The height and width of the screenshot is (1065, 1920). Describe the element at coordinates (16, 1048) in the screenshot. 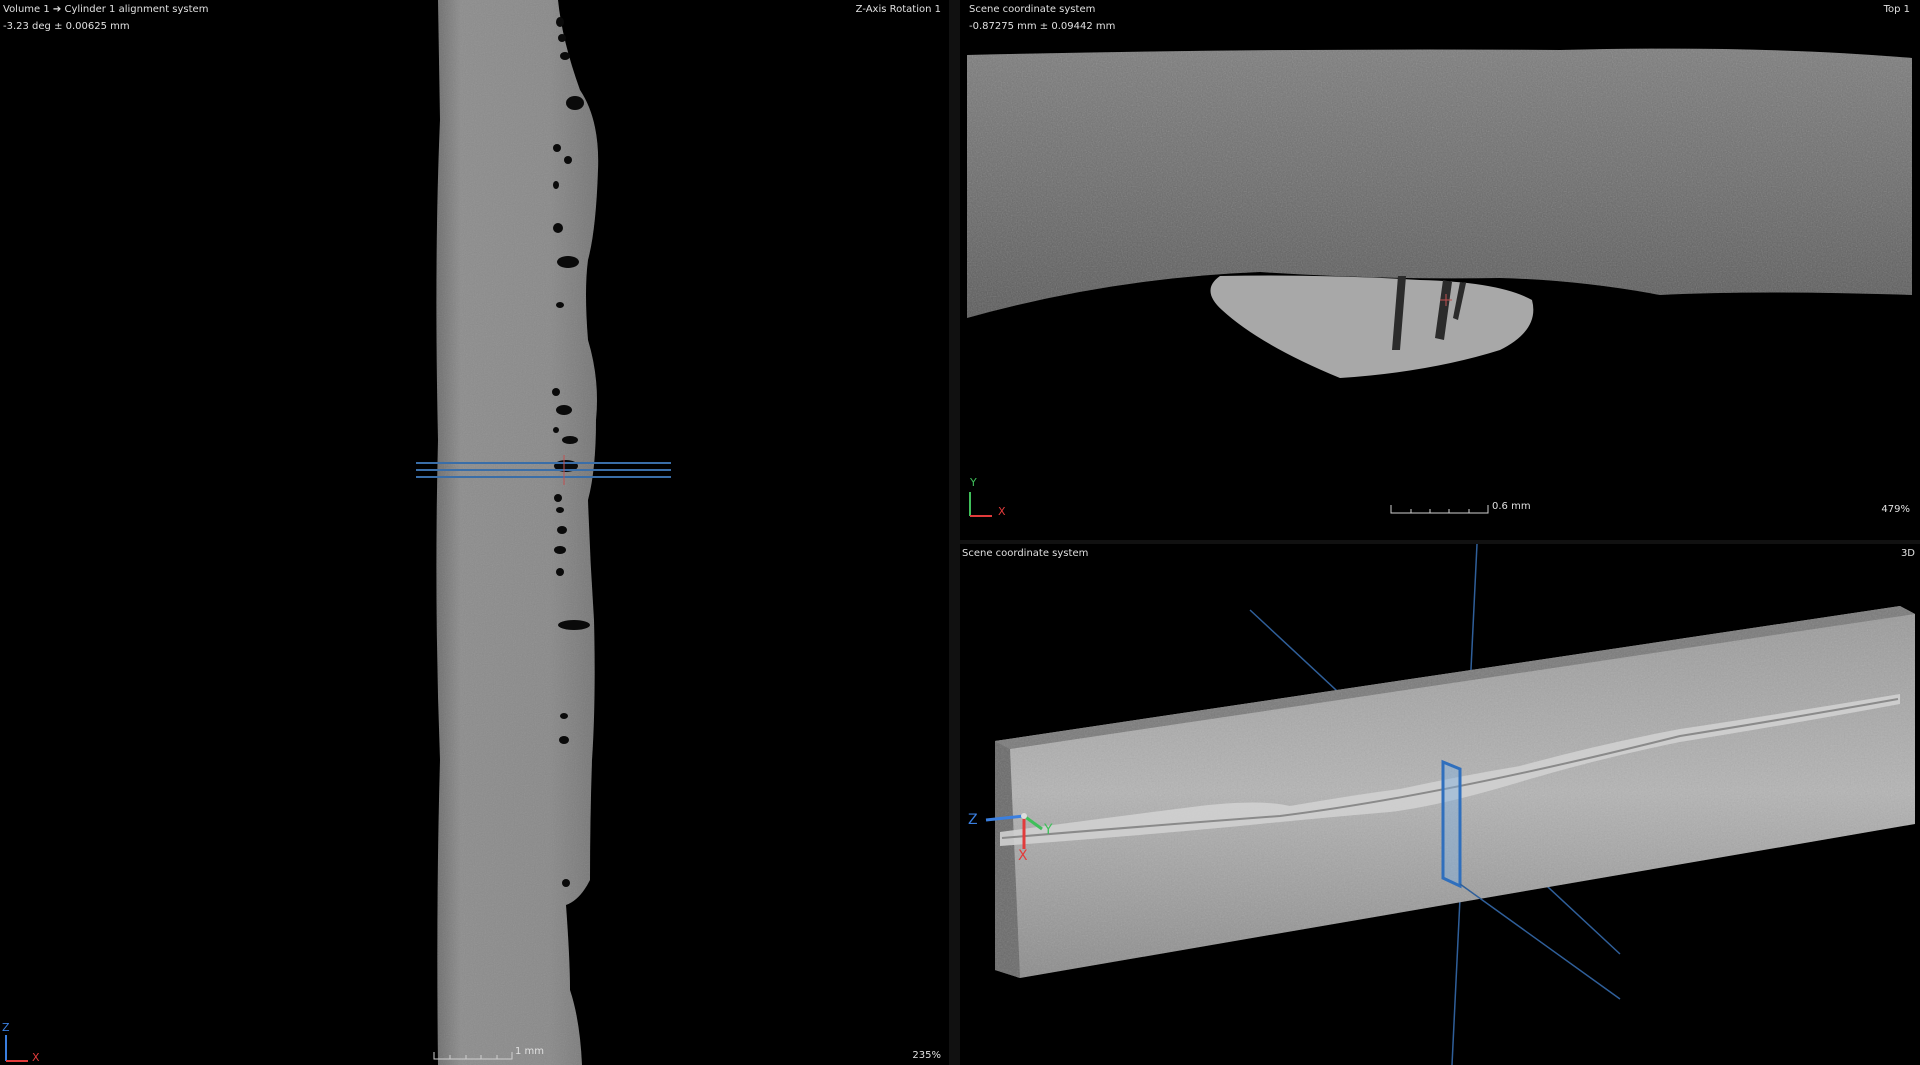

I see `orientation-axes-left` at that location.